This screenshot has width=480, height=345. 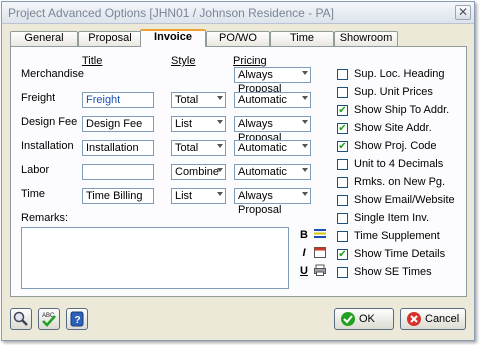 I want to click on time-pricing-value: Always Proposal, so click(x=260, y=203).